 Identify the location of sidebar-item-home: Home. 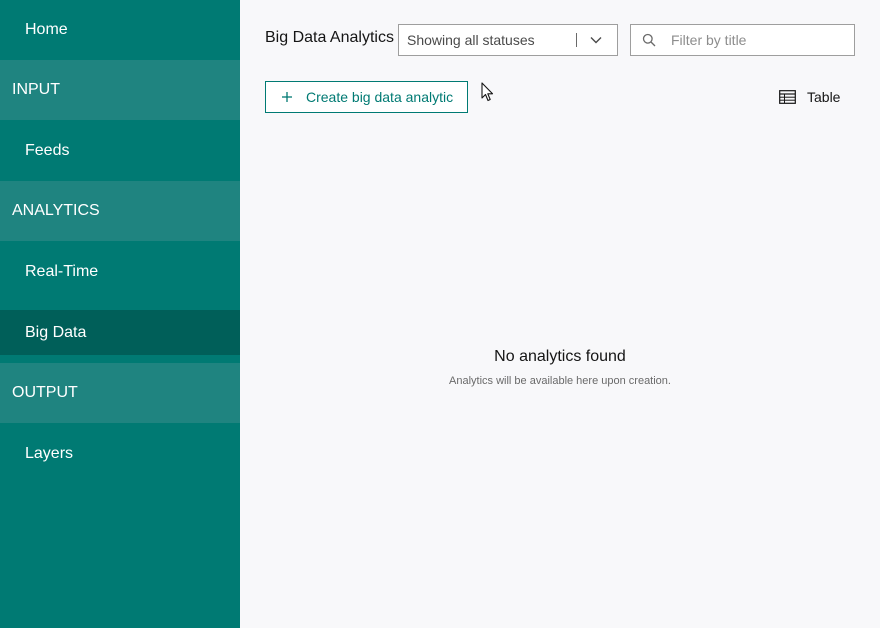
(120, 30).